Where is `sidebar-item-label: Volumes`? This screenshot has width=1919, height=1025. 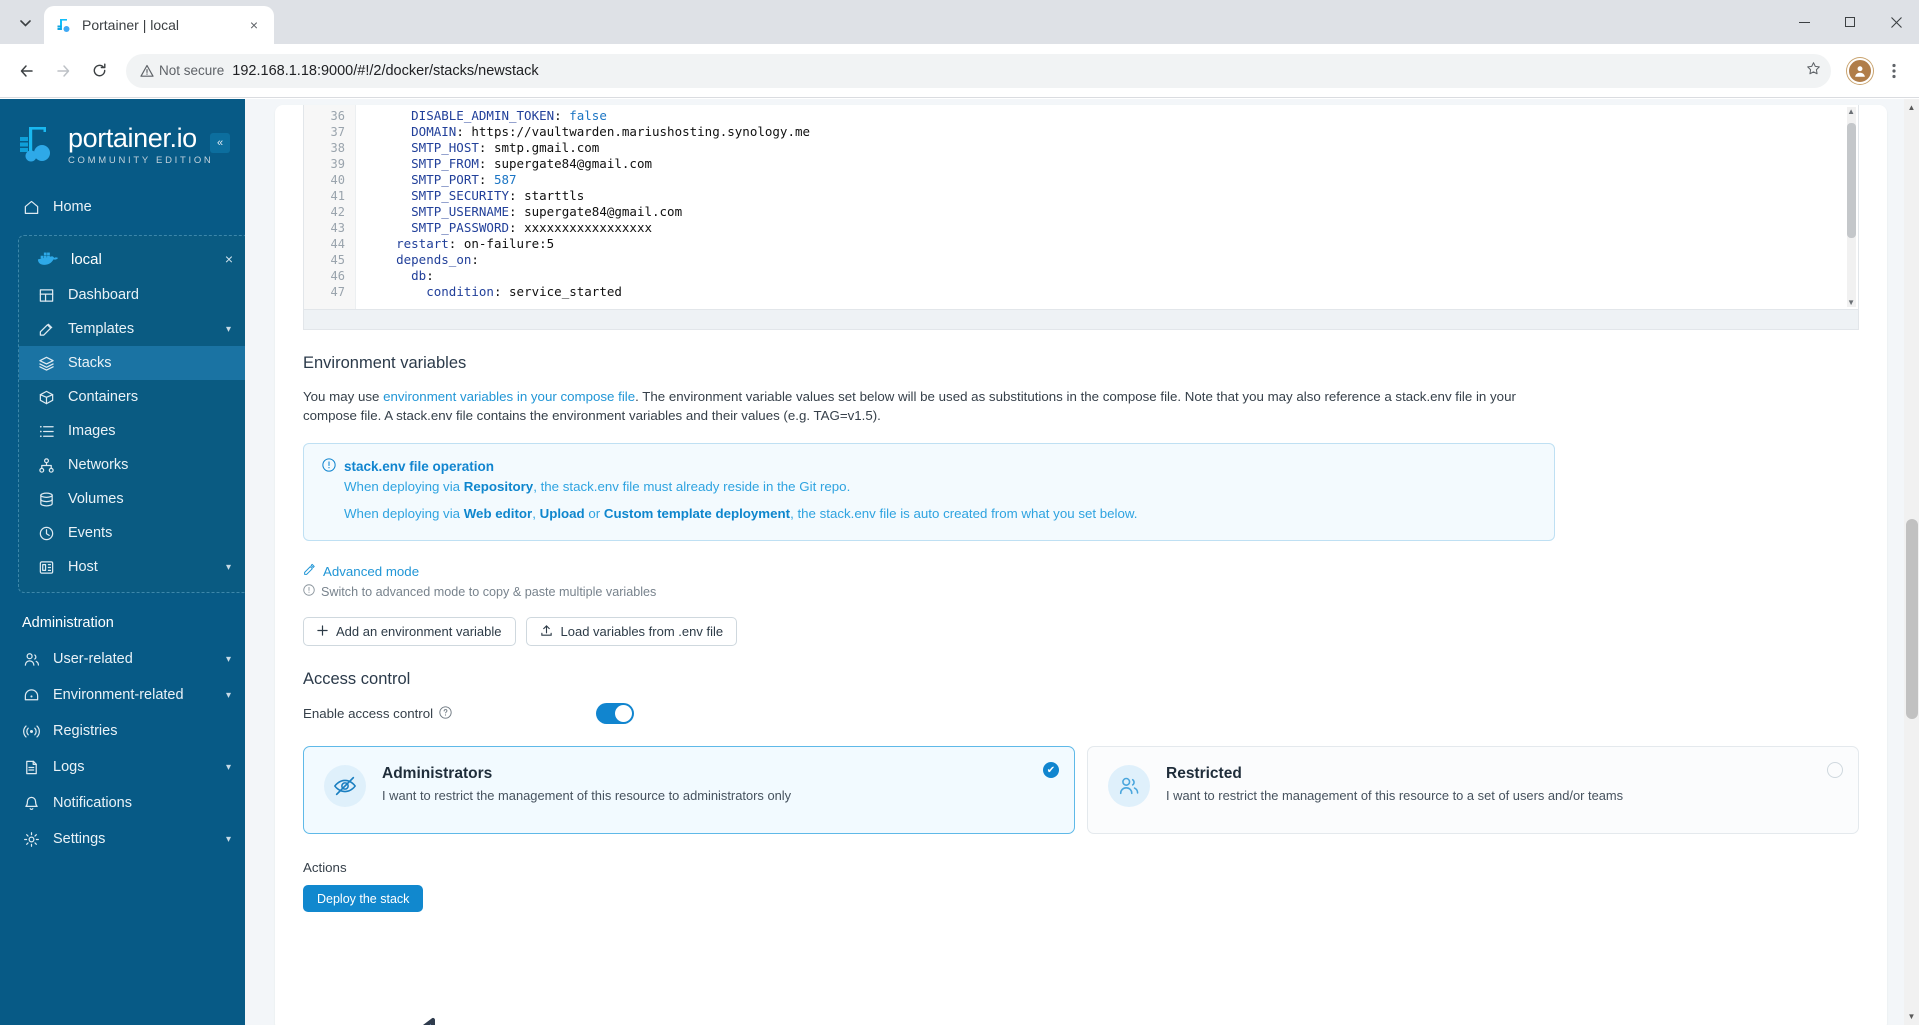
sidebar-item-label: Volumes is located at coordinates (96, 499).